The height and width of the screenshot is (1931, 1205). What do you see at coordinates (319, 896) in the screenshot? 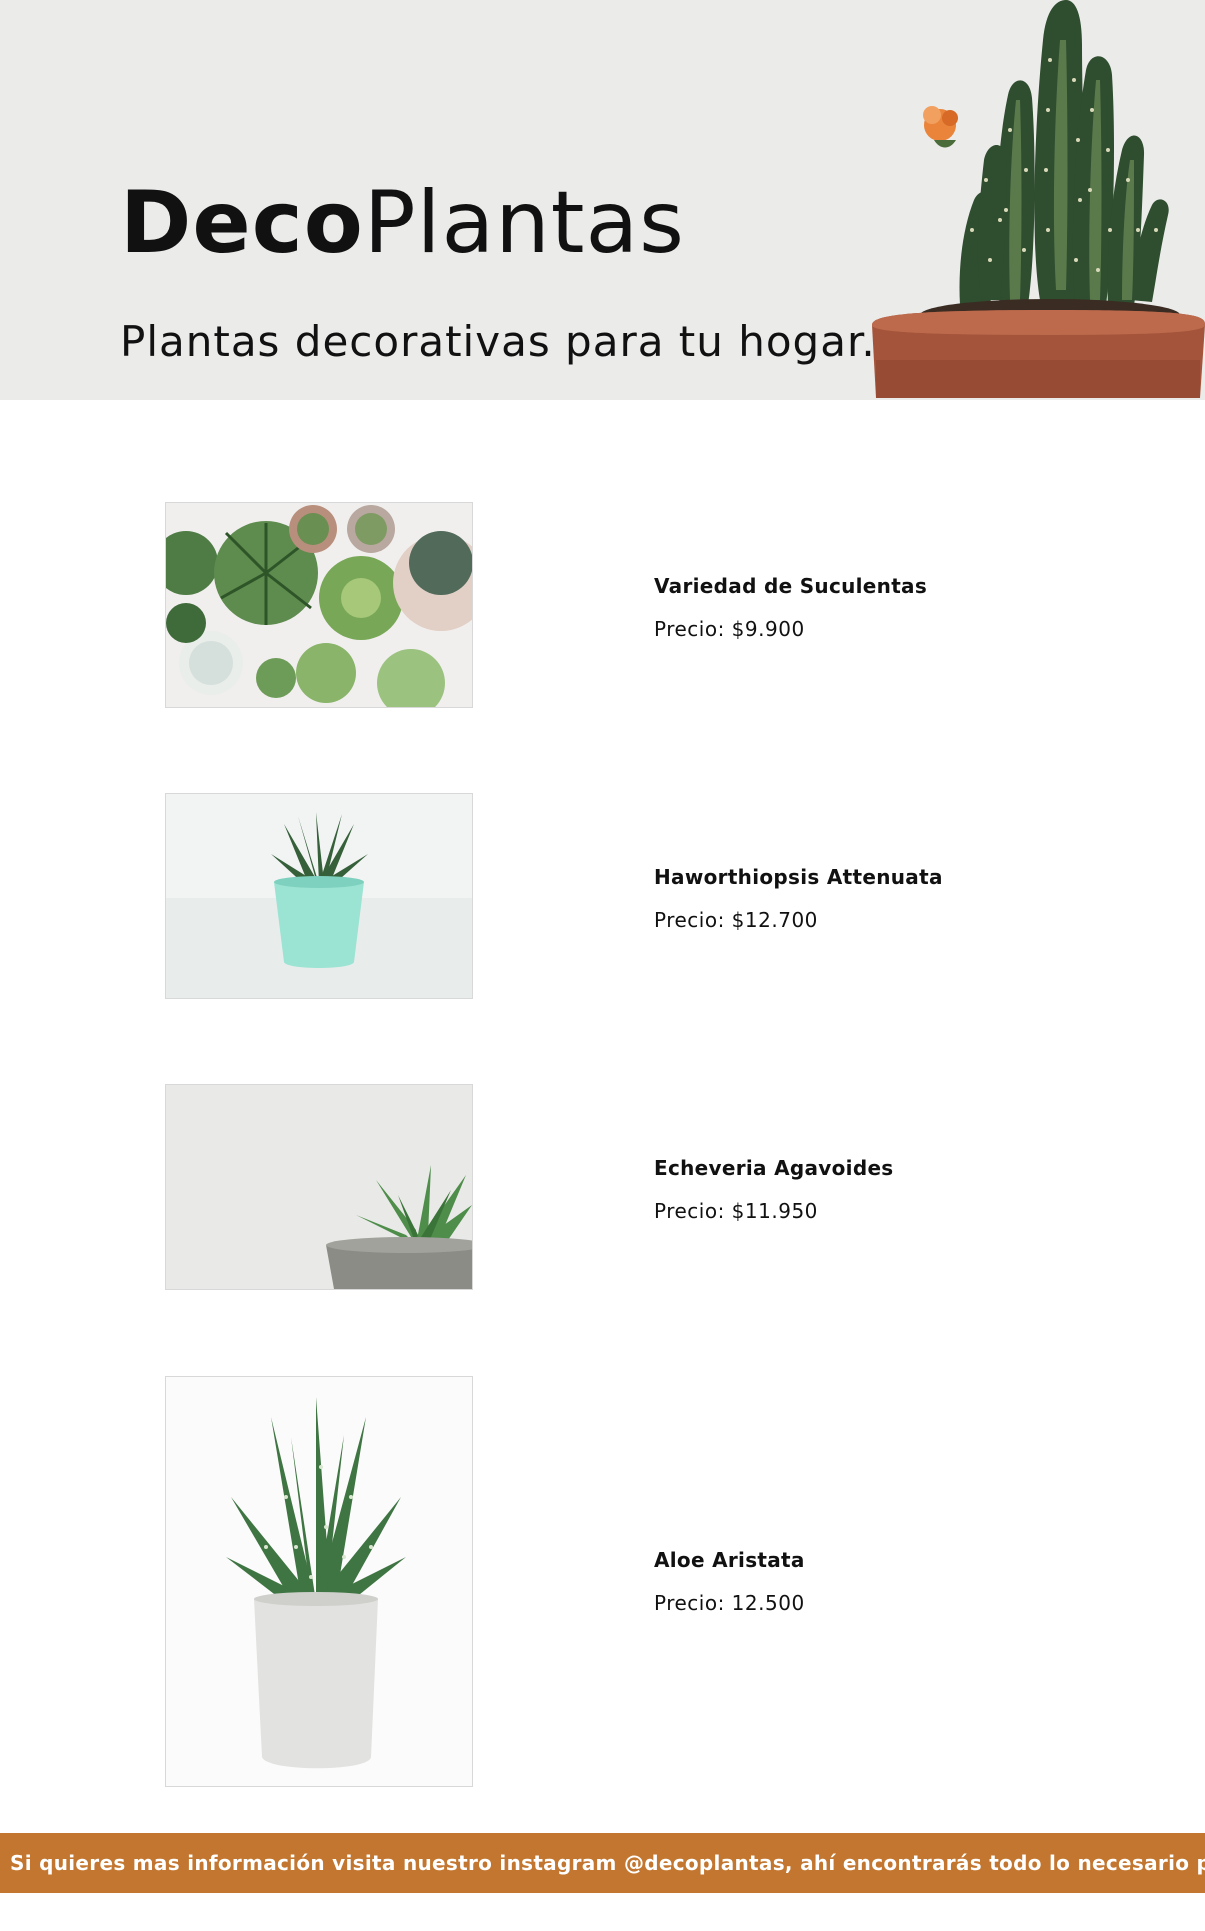
I see `haworthiopsis-image` at bounding box center [319, 896].